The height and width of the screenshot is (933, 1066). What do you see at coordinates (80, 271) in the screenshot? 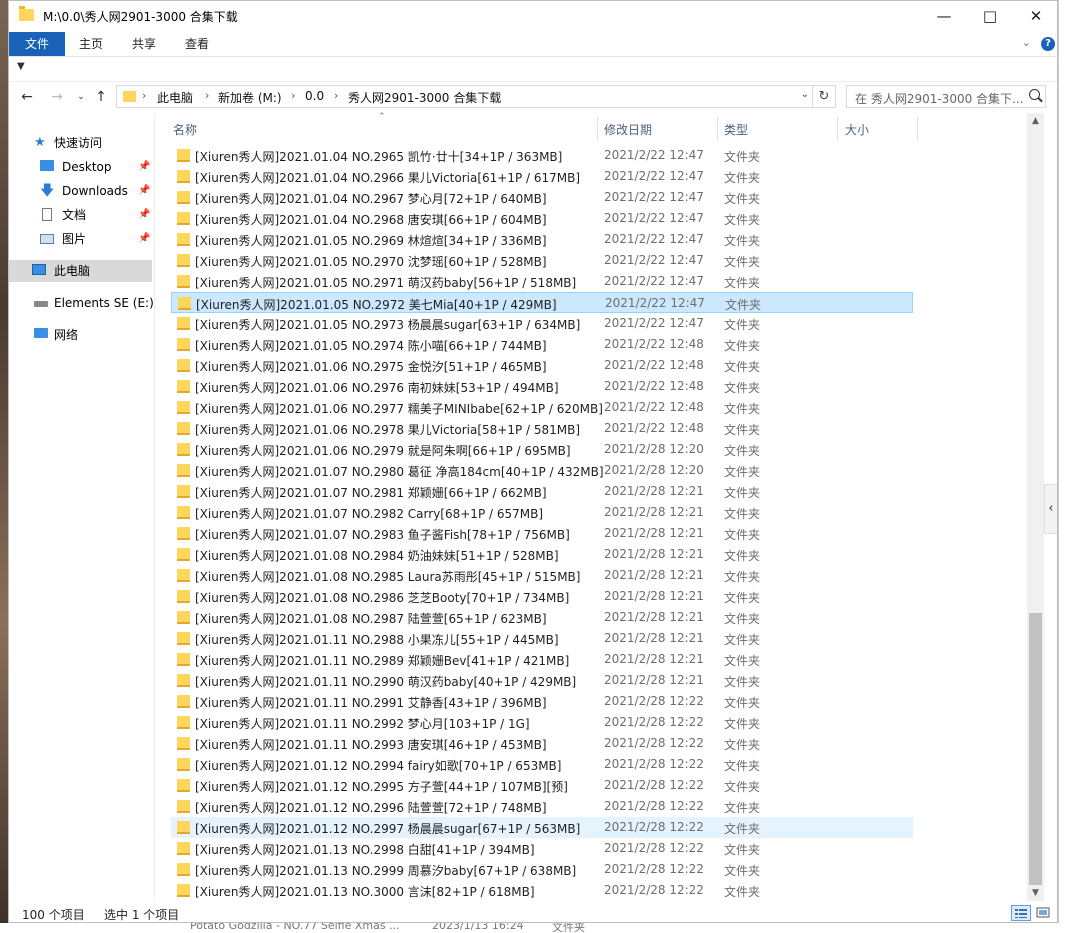
I see `nav-this-pc: 此电脑` at bounding box center [80, 271].